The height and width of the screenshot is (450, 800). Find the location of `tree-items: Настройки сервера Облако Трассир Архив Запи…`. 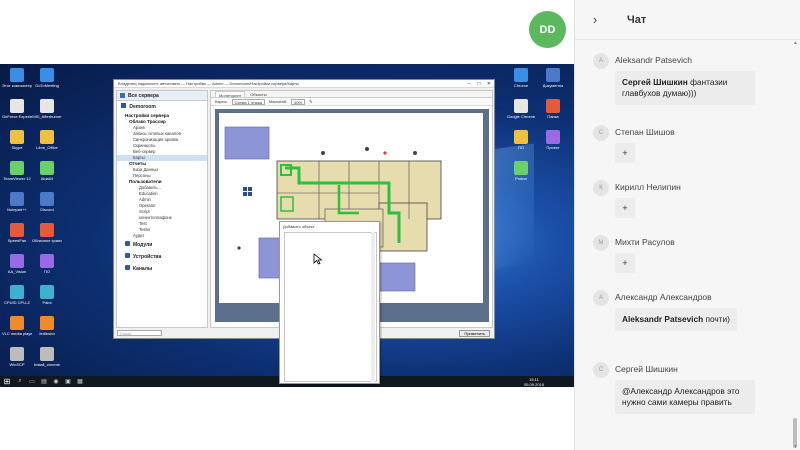

tree-items: Настройки сервера Облако Трассир Архив Запи… is located at coordinates (162, 176).